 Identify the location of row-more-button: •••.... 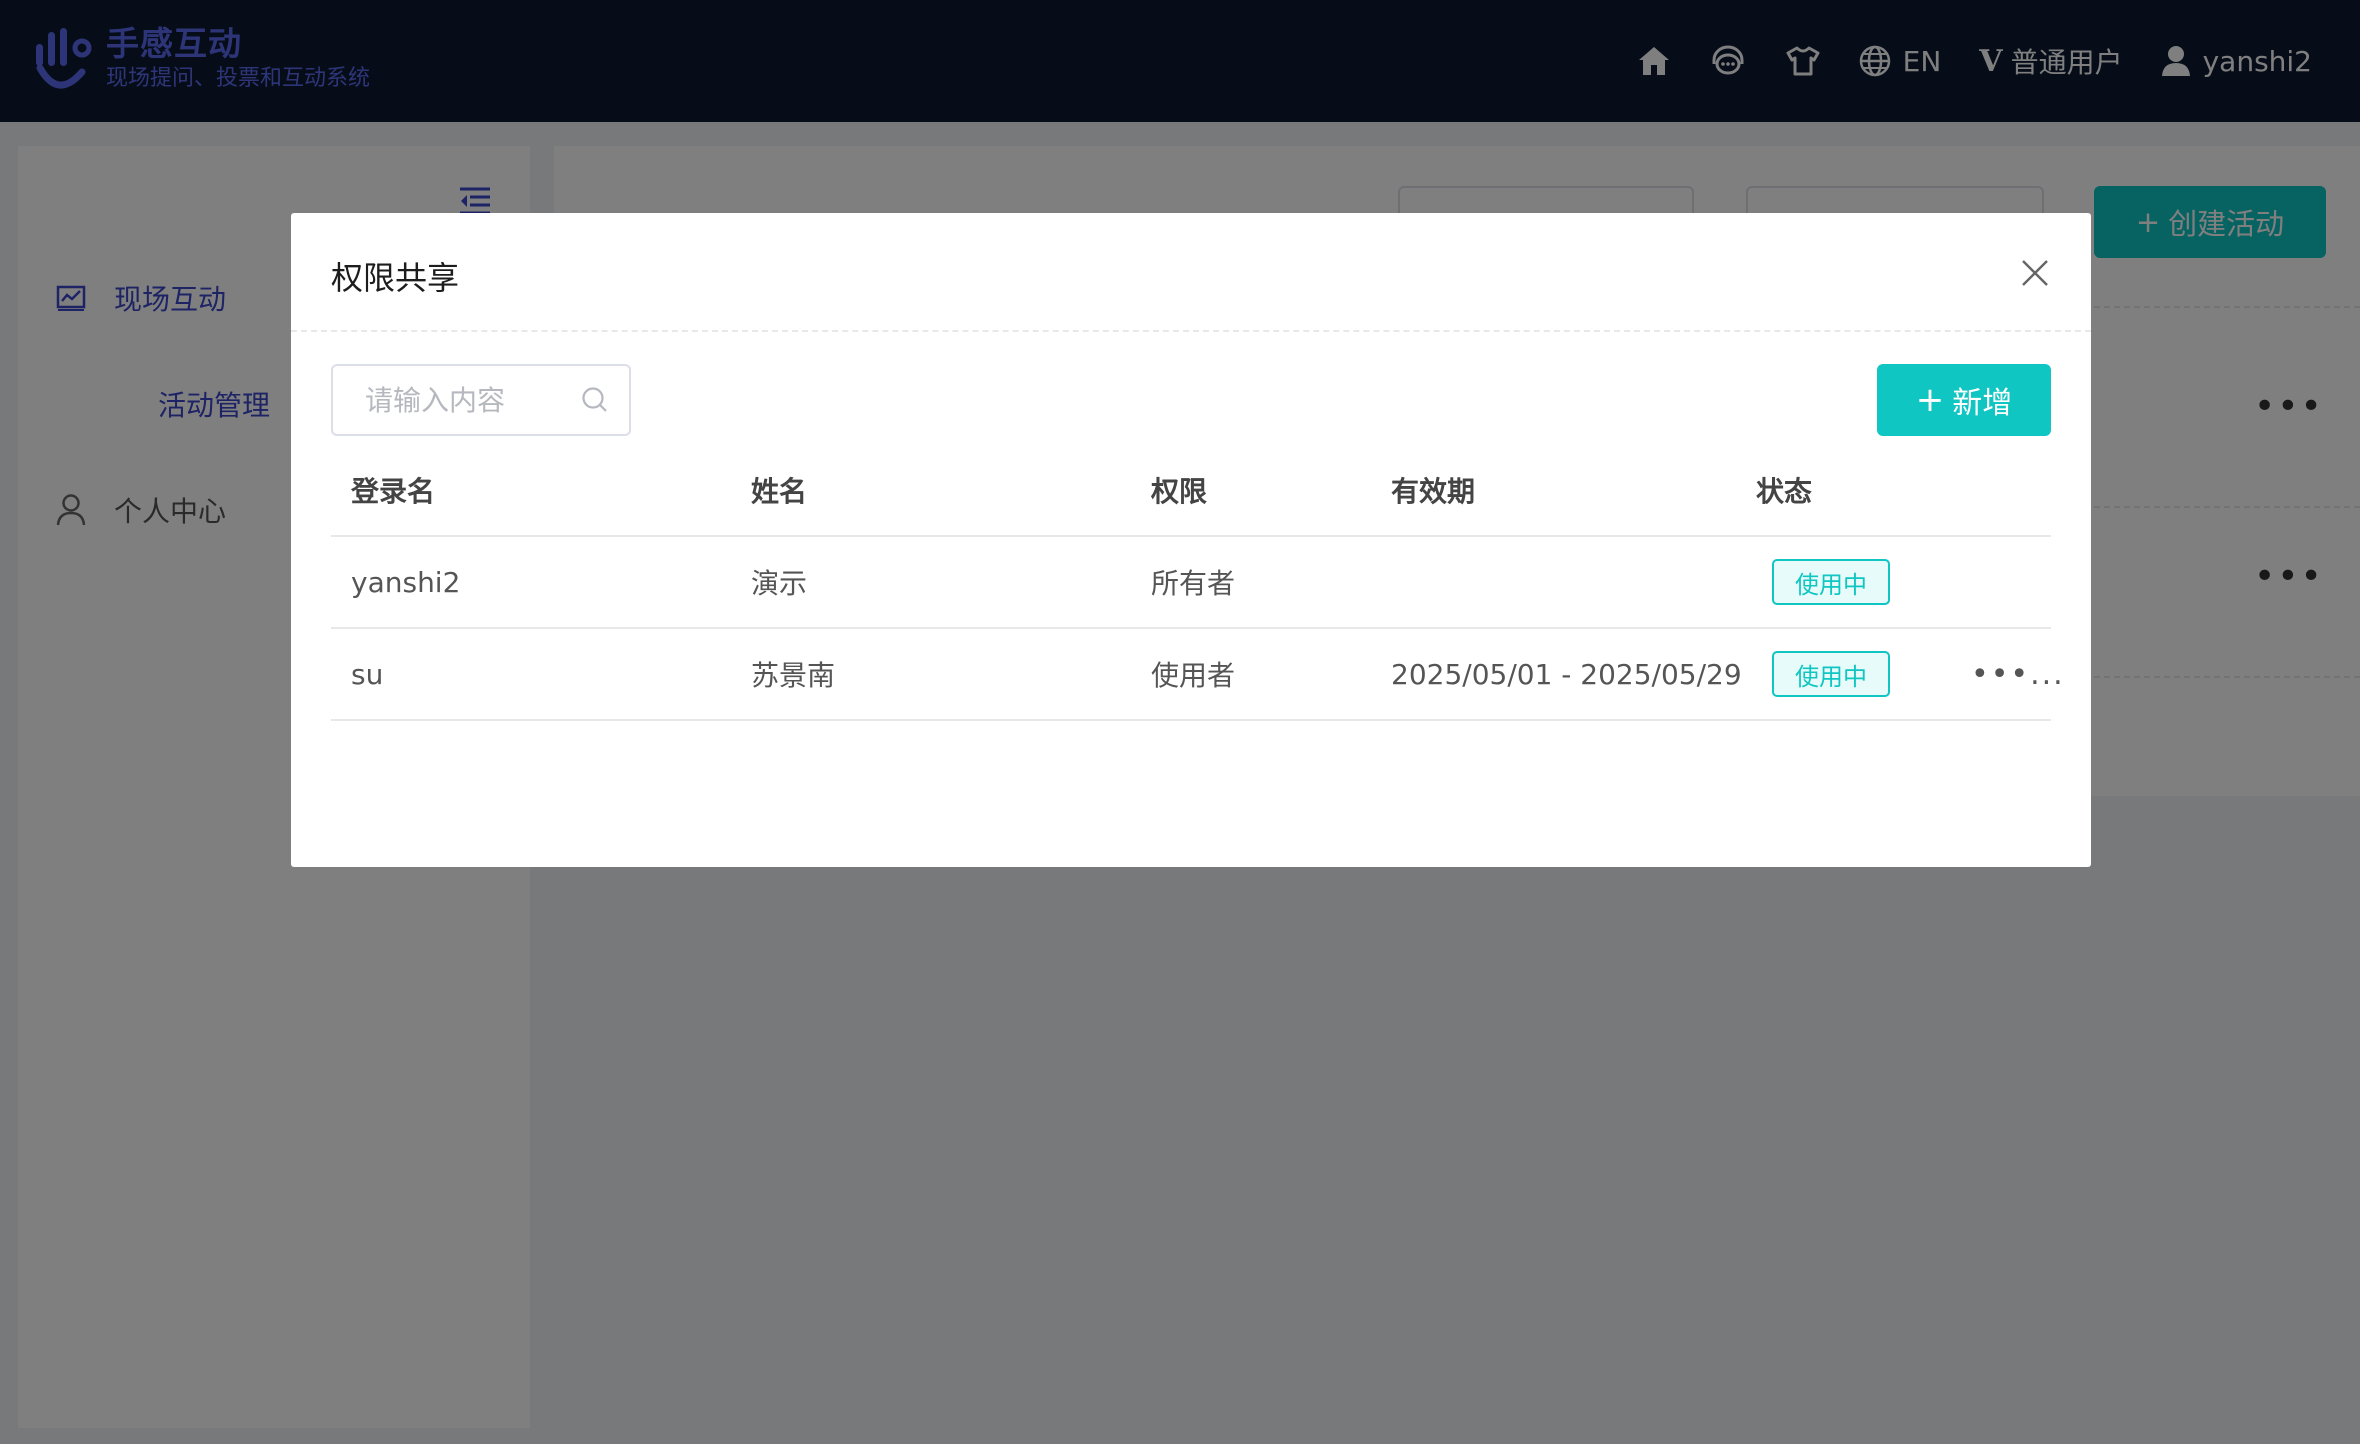
(2018, 674).